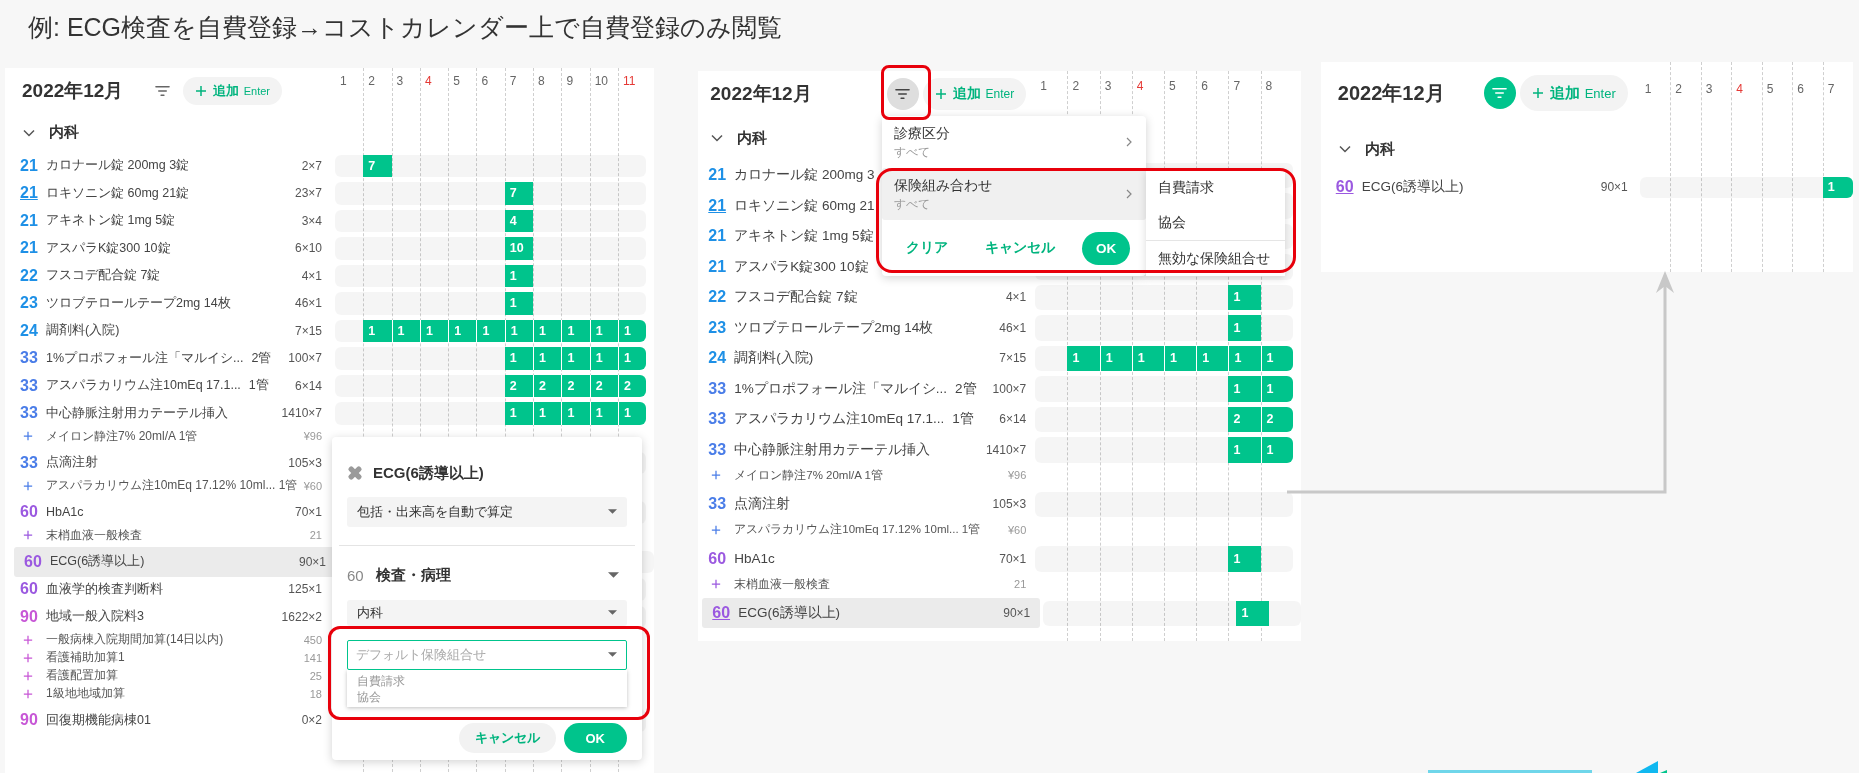 The image size is (1859, 773). I want to click on dropdown-option: 協会, so click(487, 696).